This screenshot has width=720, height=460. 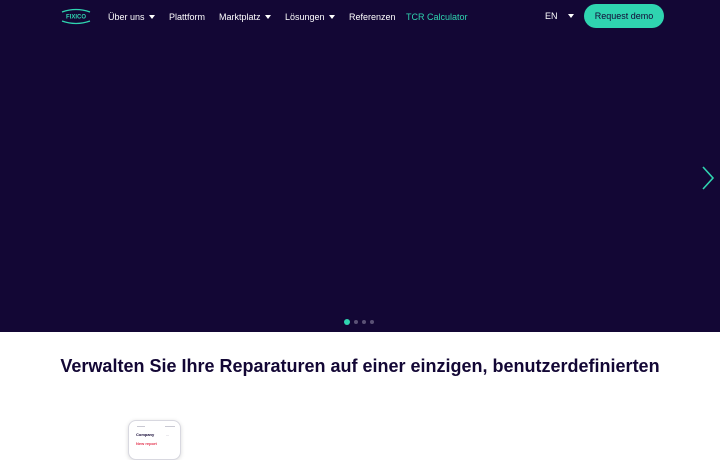 I want to click on nav-item-tcr-calculator: TCR Calculator, so click(x=437, y=17).